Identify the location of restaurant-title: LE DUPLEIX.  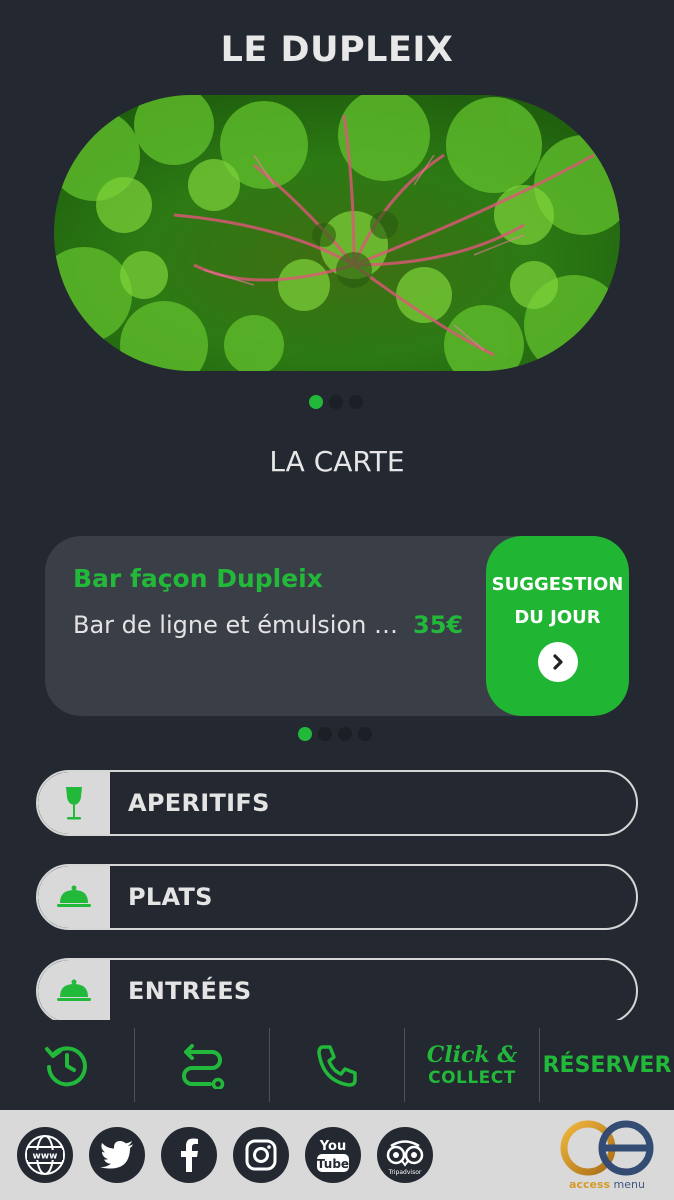
(337, 50).